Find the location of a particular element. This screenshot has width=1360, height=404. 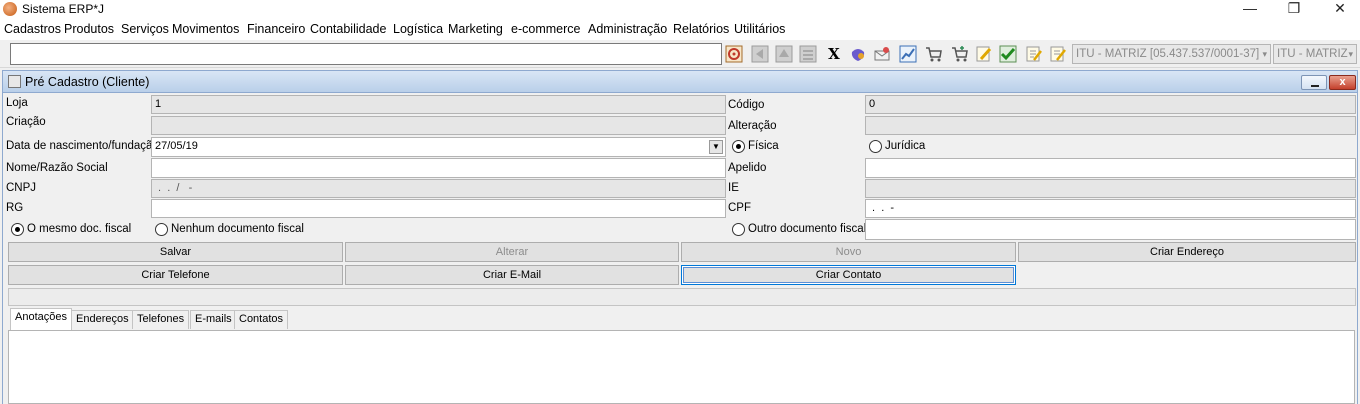

cnpj-label: CNPJ is located at coordinates (21, 188).